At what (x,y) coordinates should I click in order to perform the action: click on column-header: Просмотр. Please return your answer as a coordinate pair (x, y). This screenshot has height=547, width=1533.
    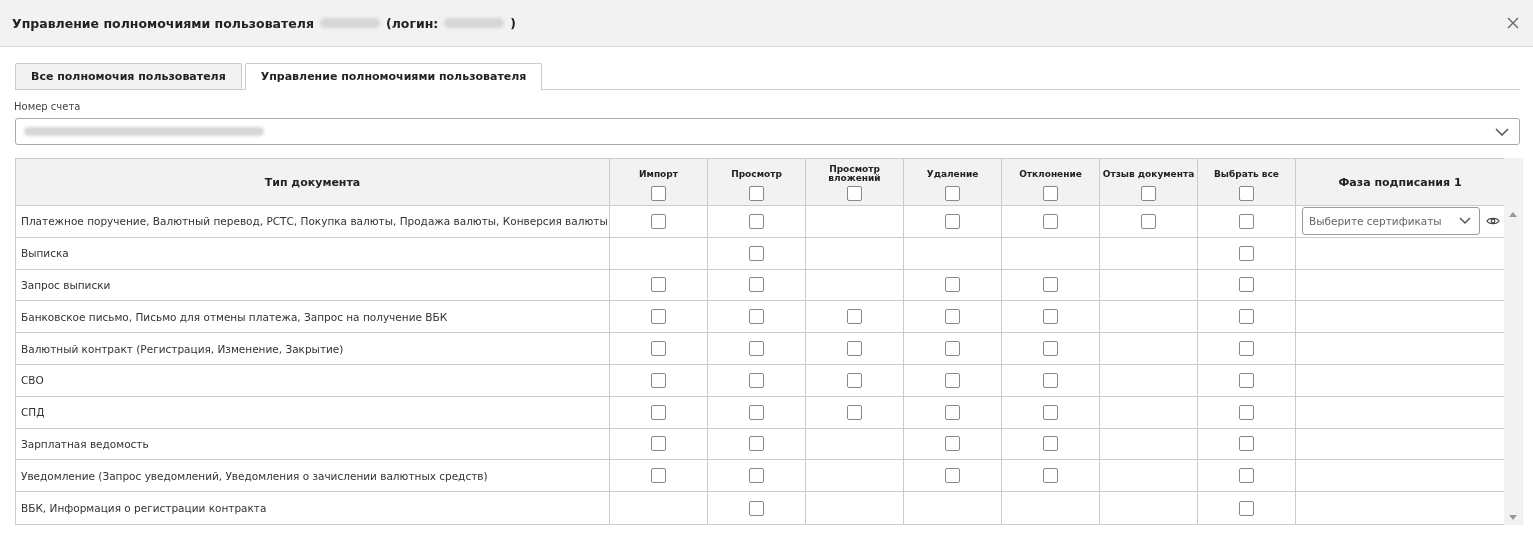
    Looking at the image, I should click on (756, 174).